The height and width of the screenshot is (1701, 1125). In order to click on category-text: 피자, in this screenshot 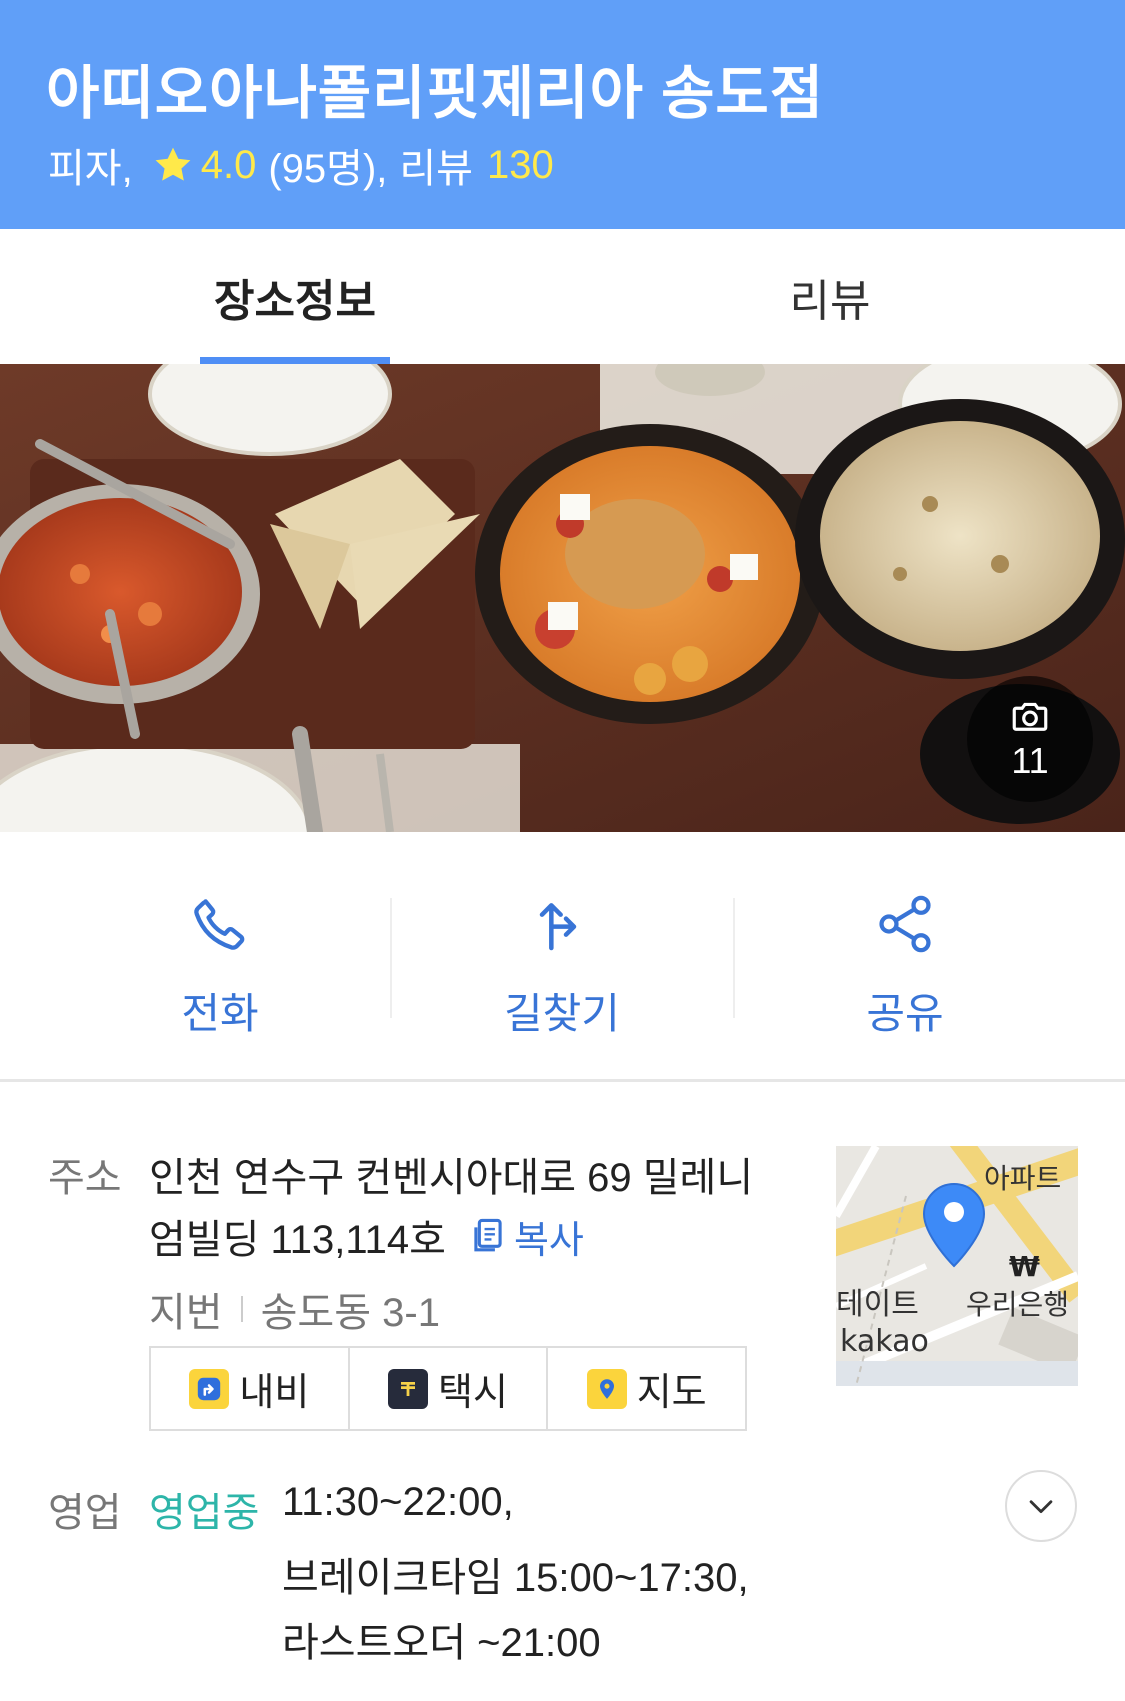, I will do `click(90, 169)`.